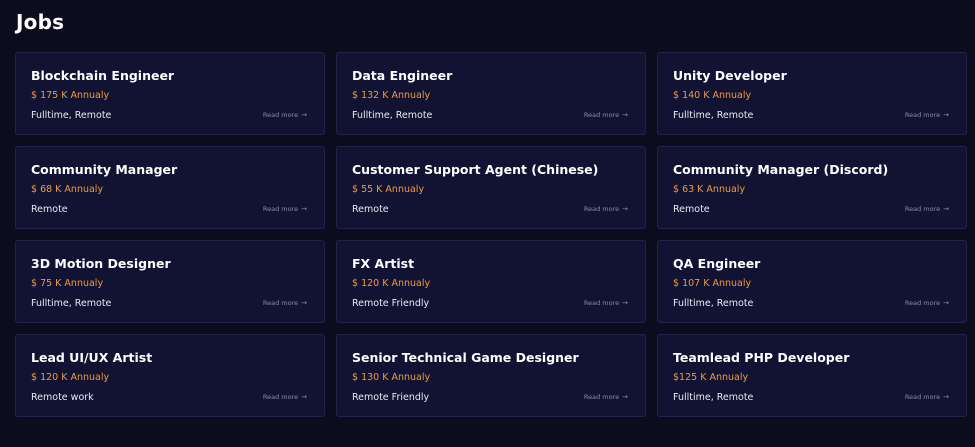 The width and height of the screenshot is (975, 447). What do you see at coordinates (383, 263) in the screenshot?
I see `job-title: FX Artist` at bounding box center [383, 263].